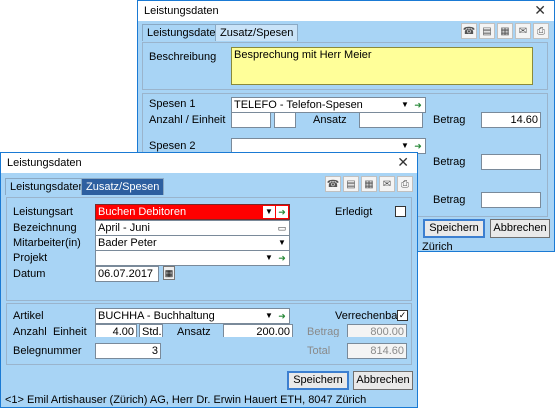 The width and height of the screenshot is (555, 408). I want to click on save-button: Speichern, so click(318, 380).